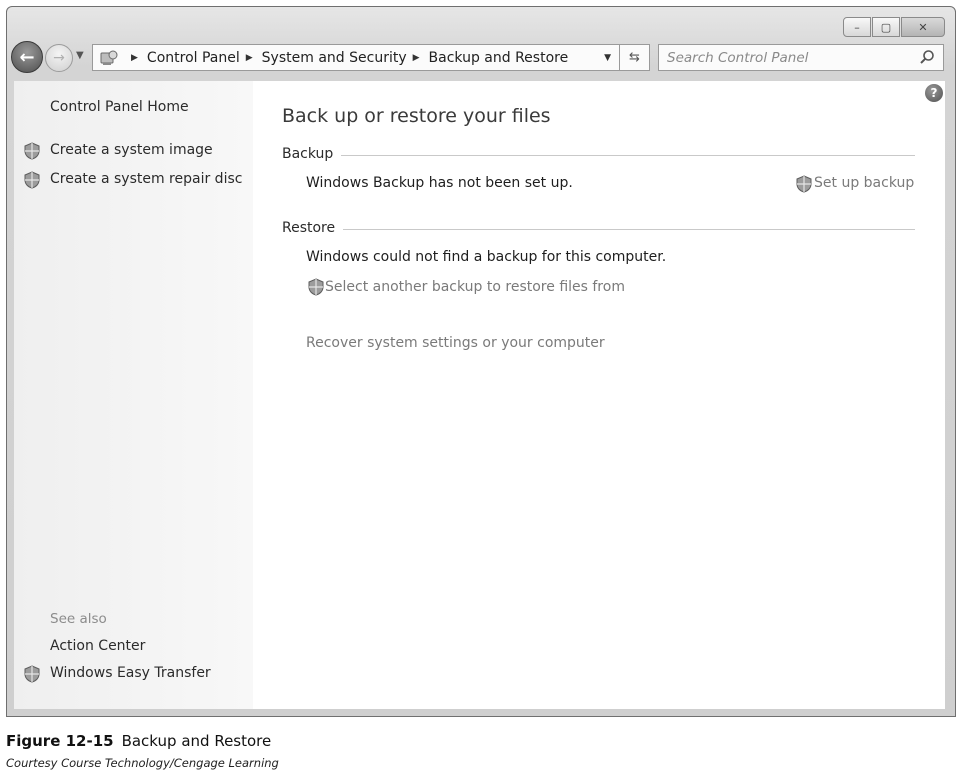  I want to click on help-icon: ?, so click(934, 93).